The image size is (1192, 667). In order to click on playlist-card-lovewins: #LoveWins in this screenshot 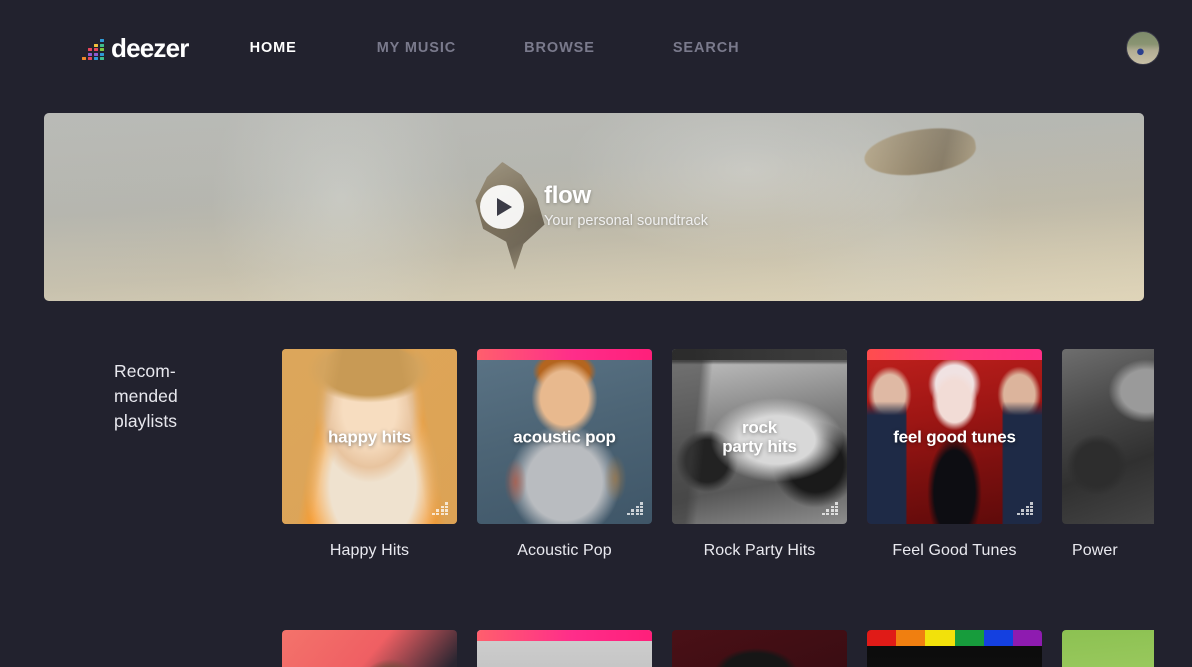, I will do `click(954, 648)`.